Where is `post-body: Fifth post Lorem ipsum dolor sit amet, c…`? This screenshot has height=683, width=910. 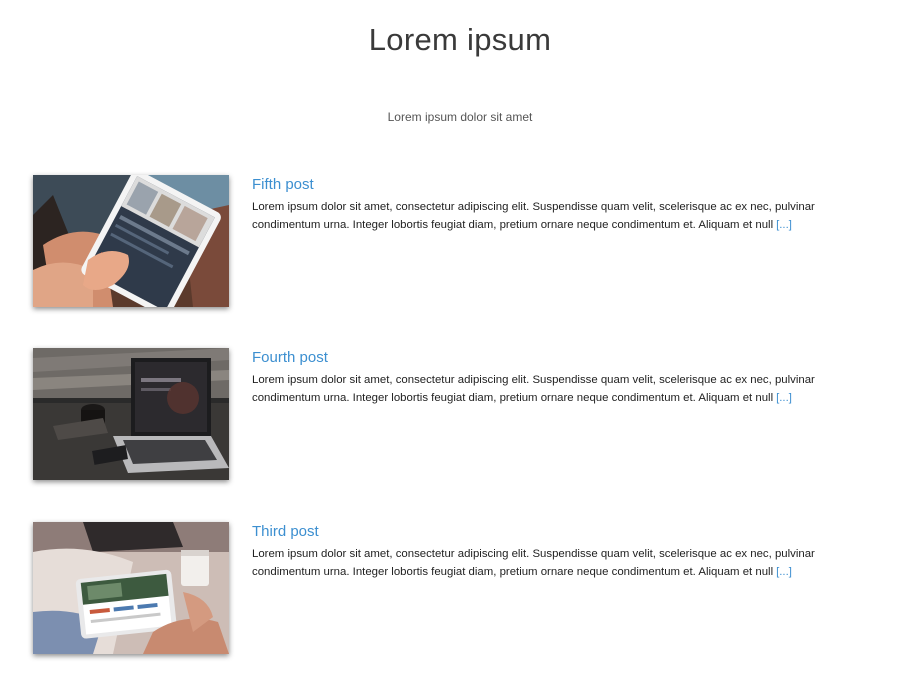 post-body: Fifth post Lorem ipsum dolor sit amet, c… is located at coordinates (567, 205).